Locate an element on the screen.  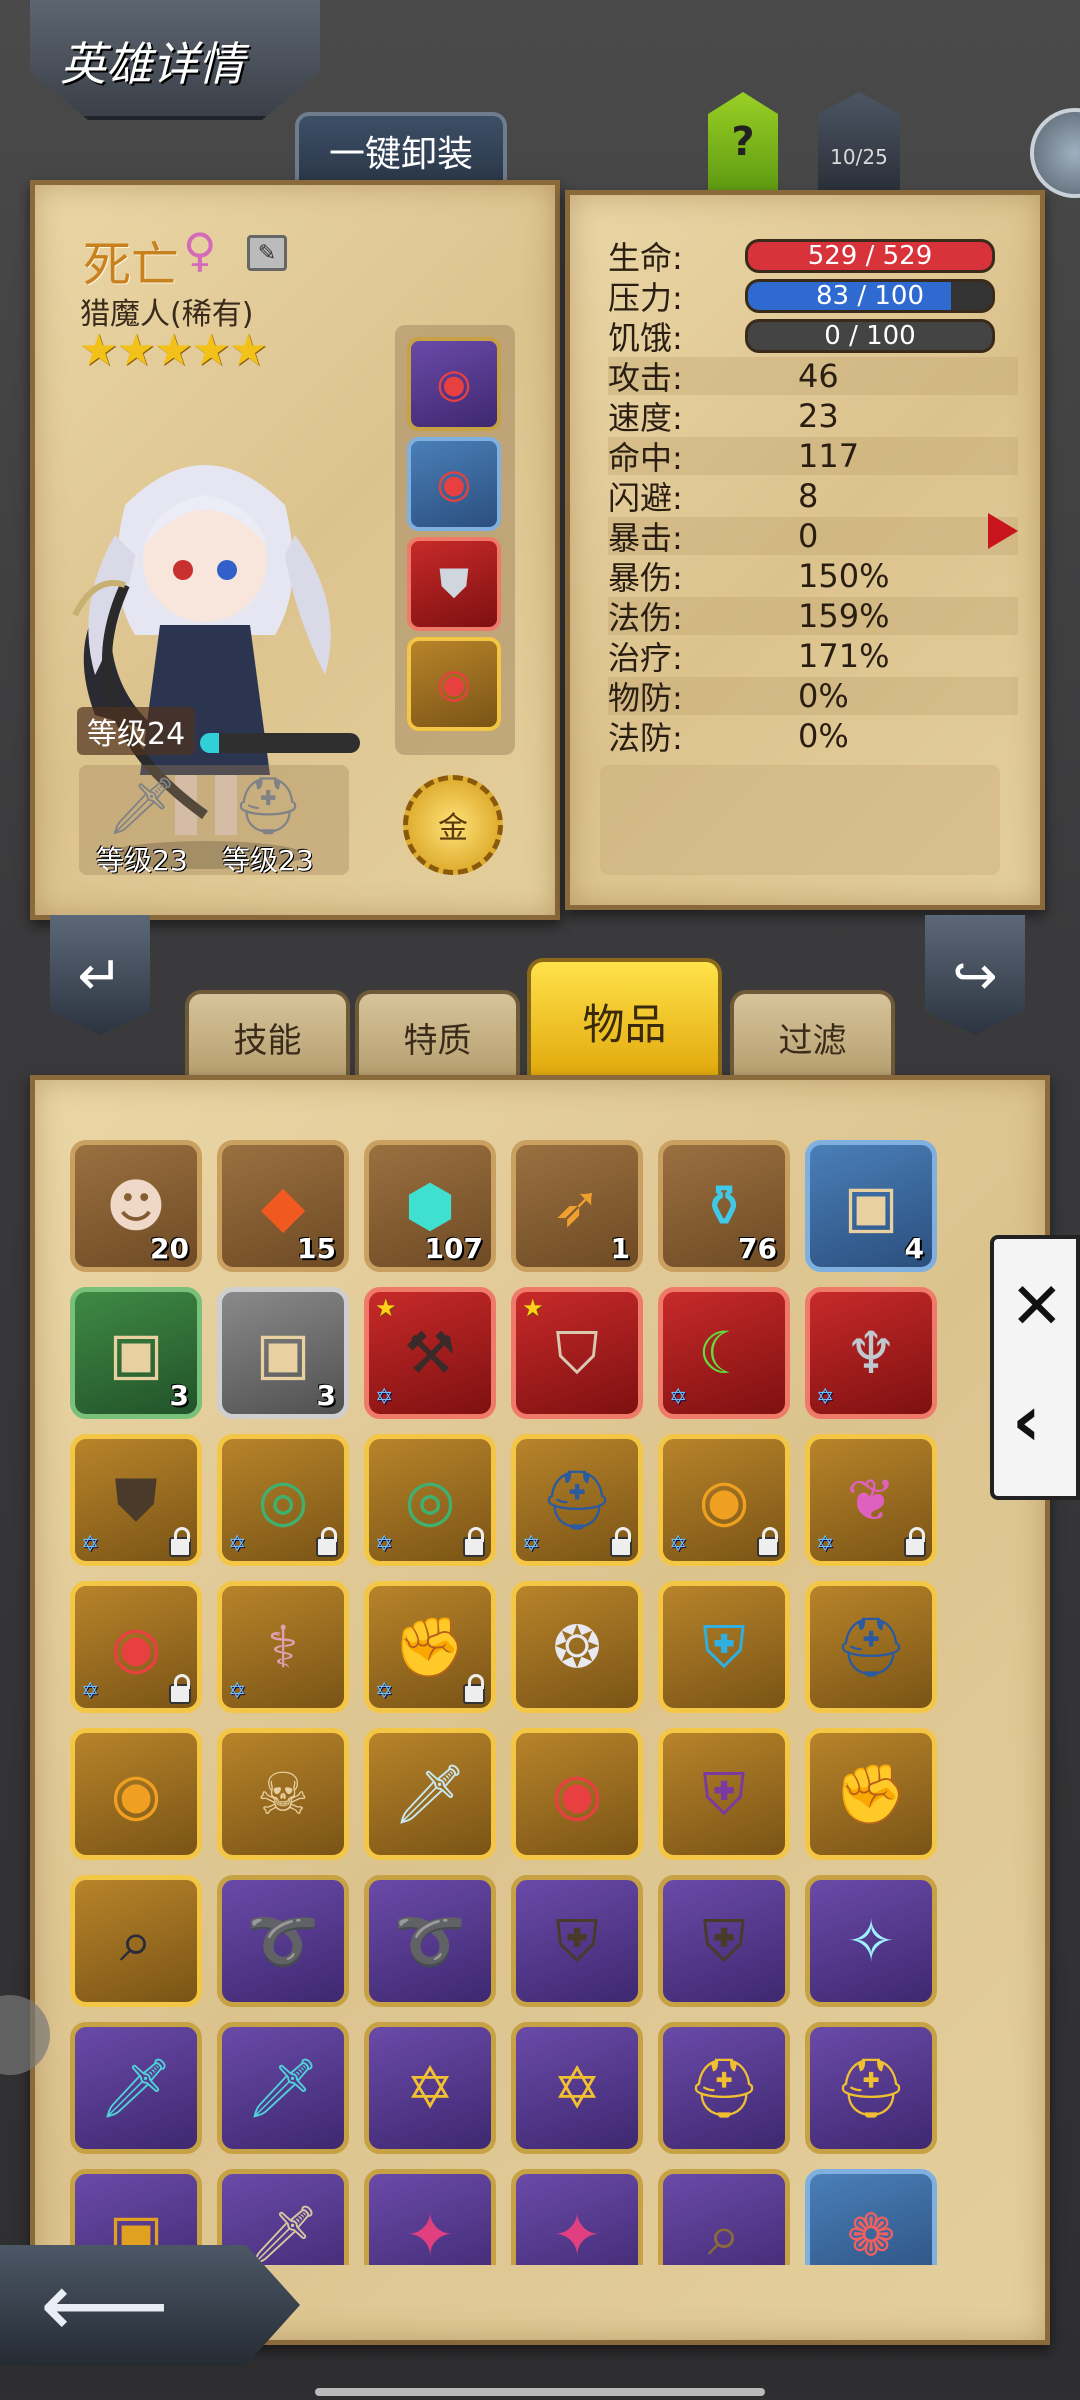
tab-items: 物品 is located at coordinates (624, 1019).